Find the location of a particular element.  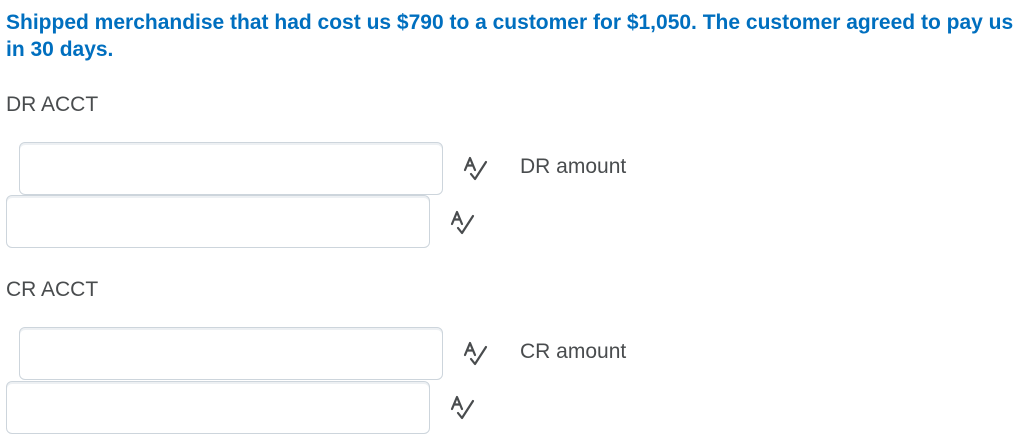

cr-amount-label: CR amount is located at coordinates (573, 351).